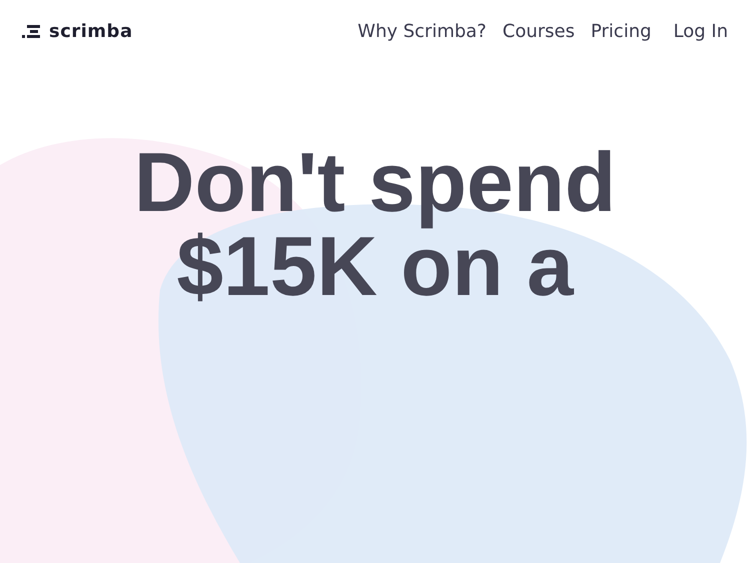 The width and height of the screenshot is (750, 563). Describe the element at coordinates (621, 31) in the screenshot. I see `nav-link: Pricing` at that location.